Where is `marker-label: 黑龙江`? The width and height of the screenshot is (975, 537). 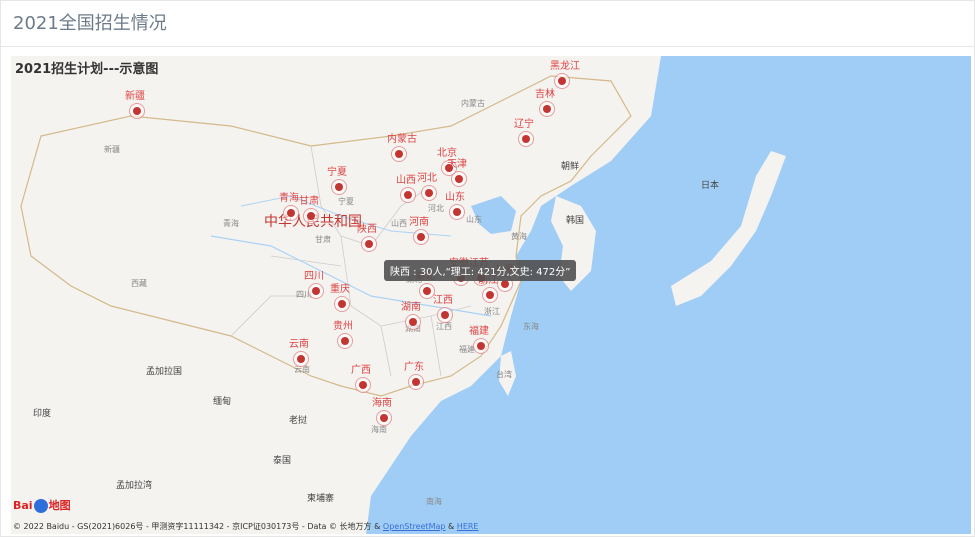
marker-label: 黑龙江 is located at coordinates (565, 66).